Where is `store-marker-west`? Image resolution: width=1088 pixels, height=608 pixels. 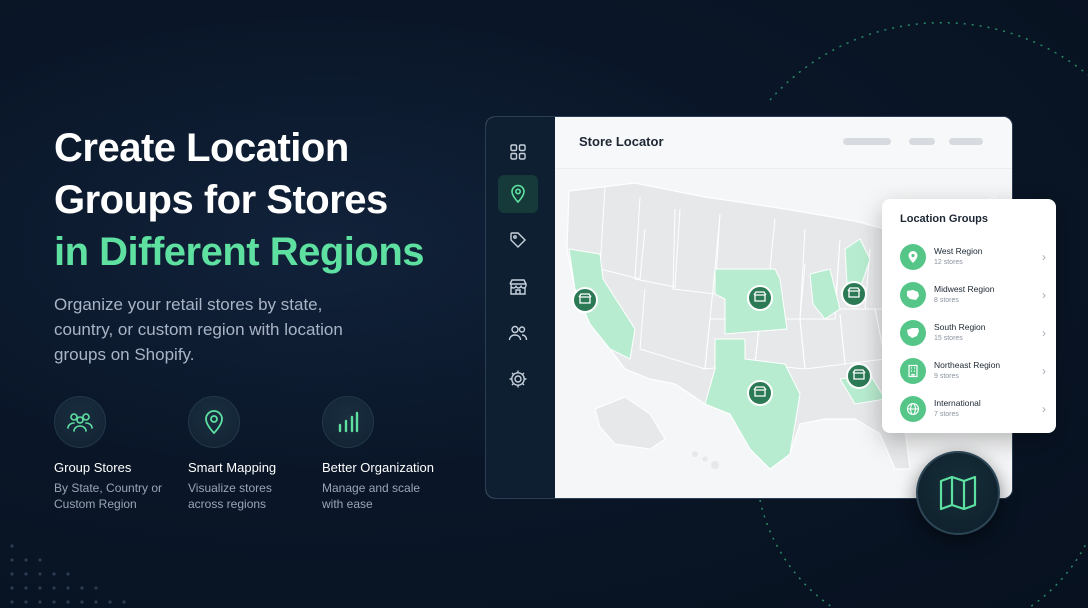
store-marker-west is located at coordinates (585, 300).